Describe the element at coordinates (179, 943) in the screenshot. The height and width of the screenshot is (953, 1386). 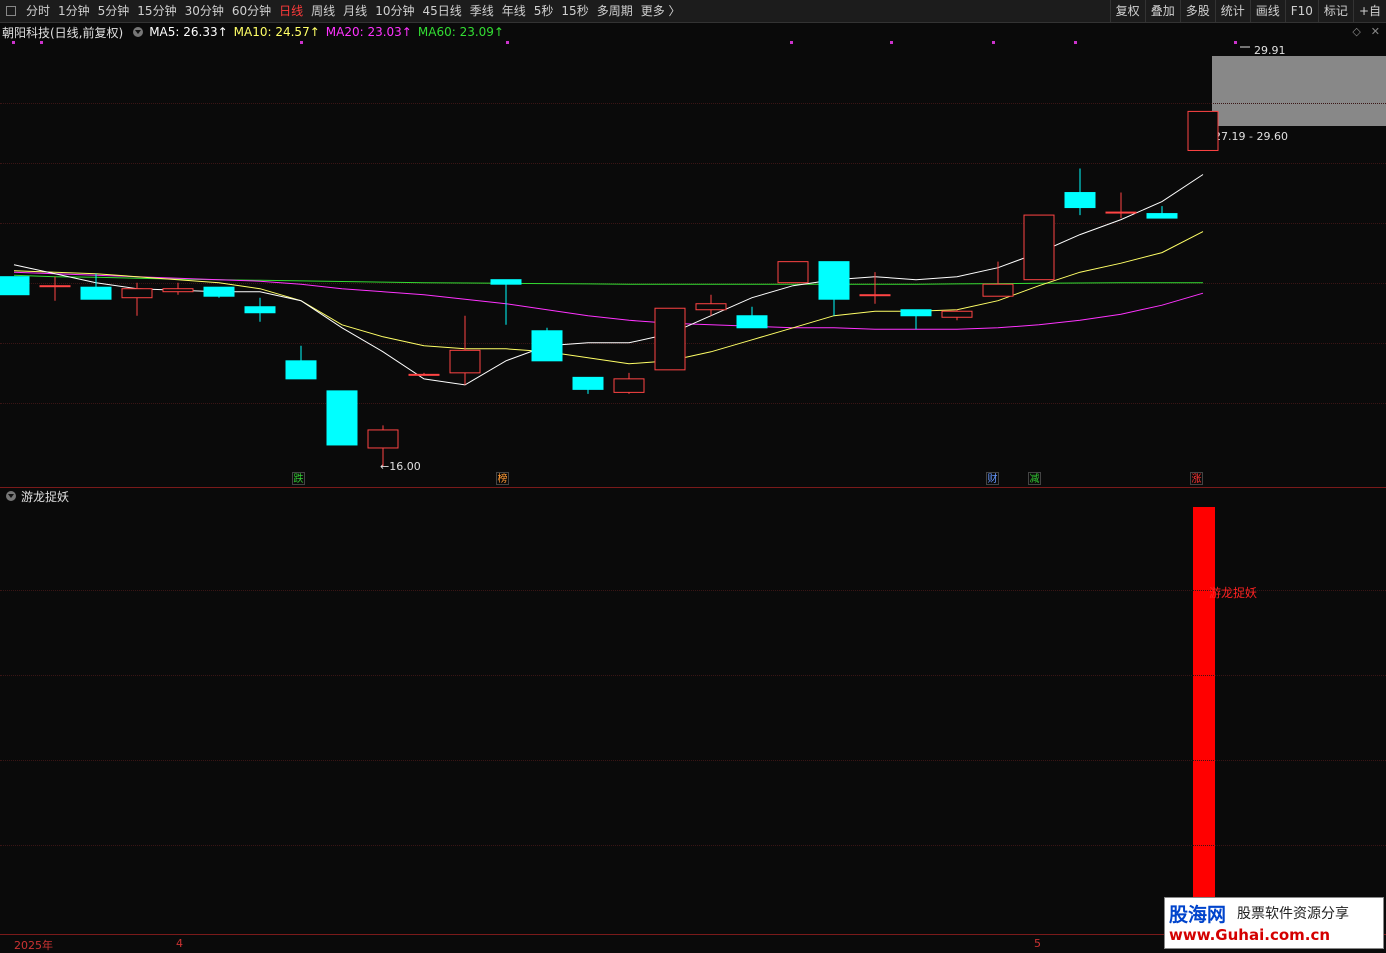
I see `axis-label-april: 4` at that location.